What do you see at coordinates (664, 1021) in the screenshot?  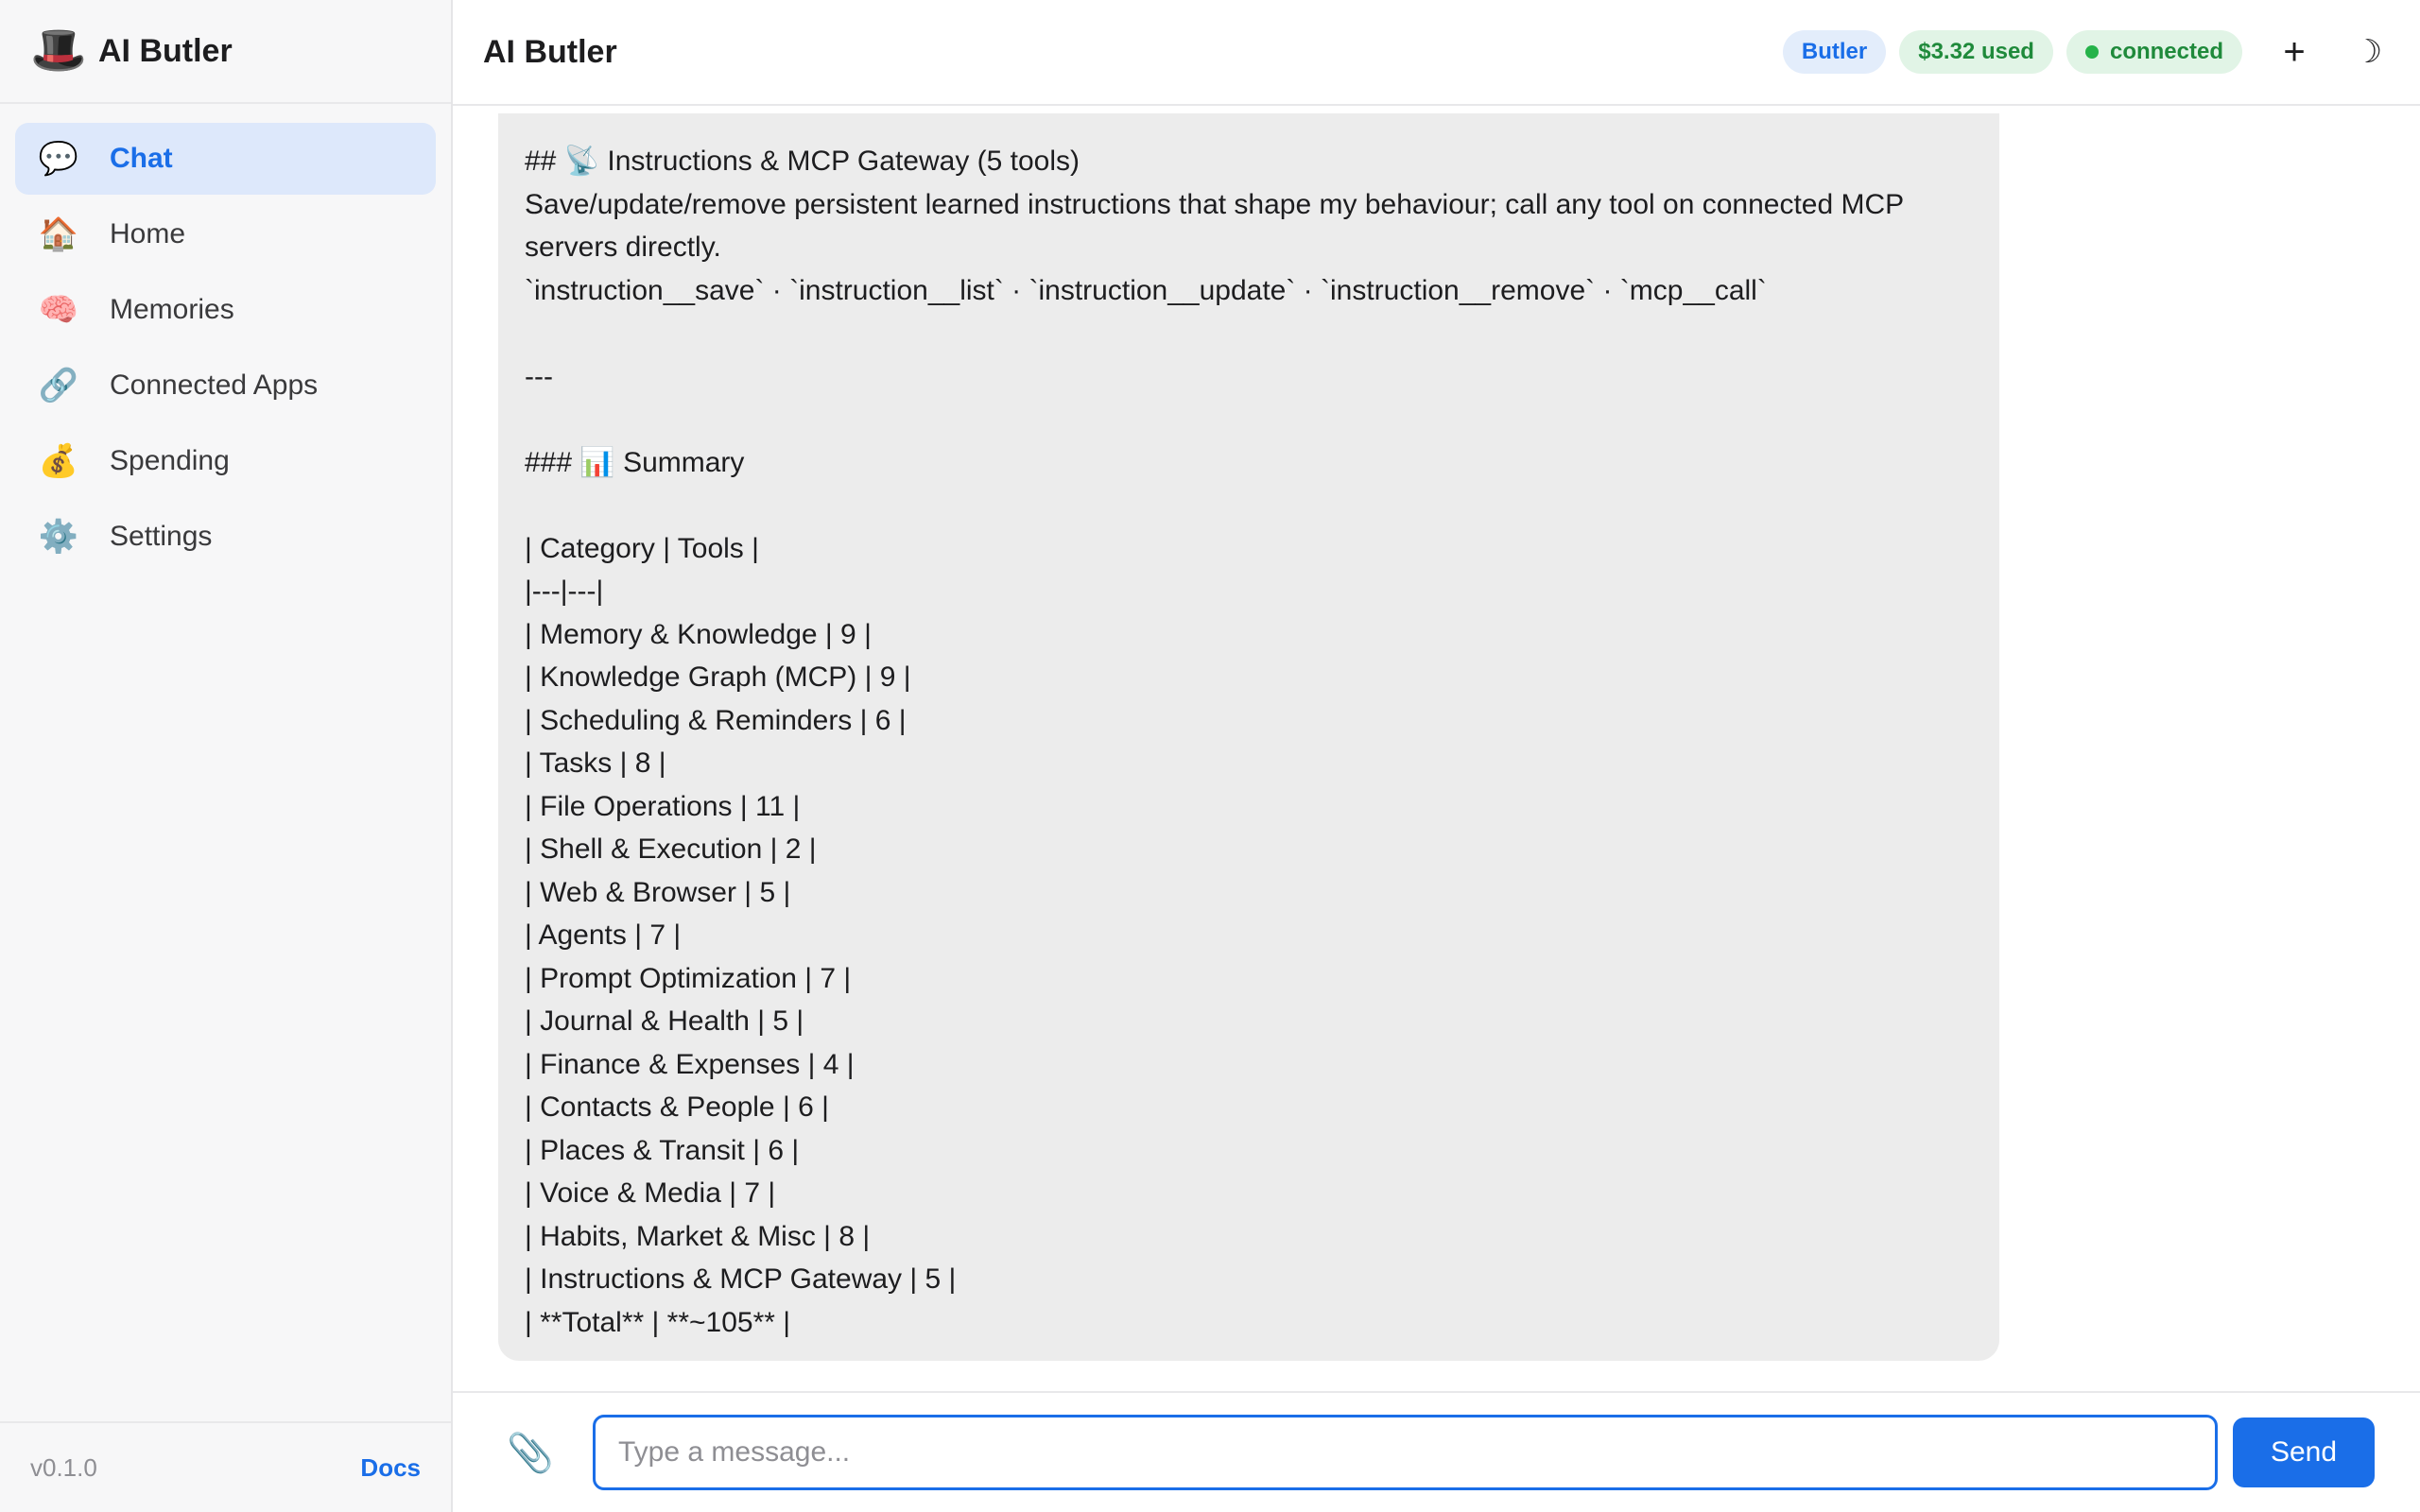 I see `message-line: | Journal & Health | 5 |` at bounding box center [664, 1021].